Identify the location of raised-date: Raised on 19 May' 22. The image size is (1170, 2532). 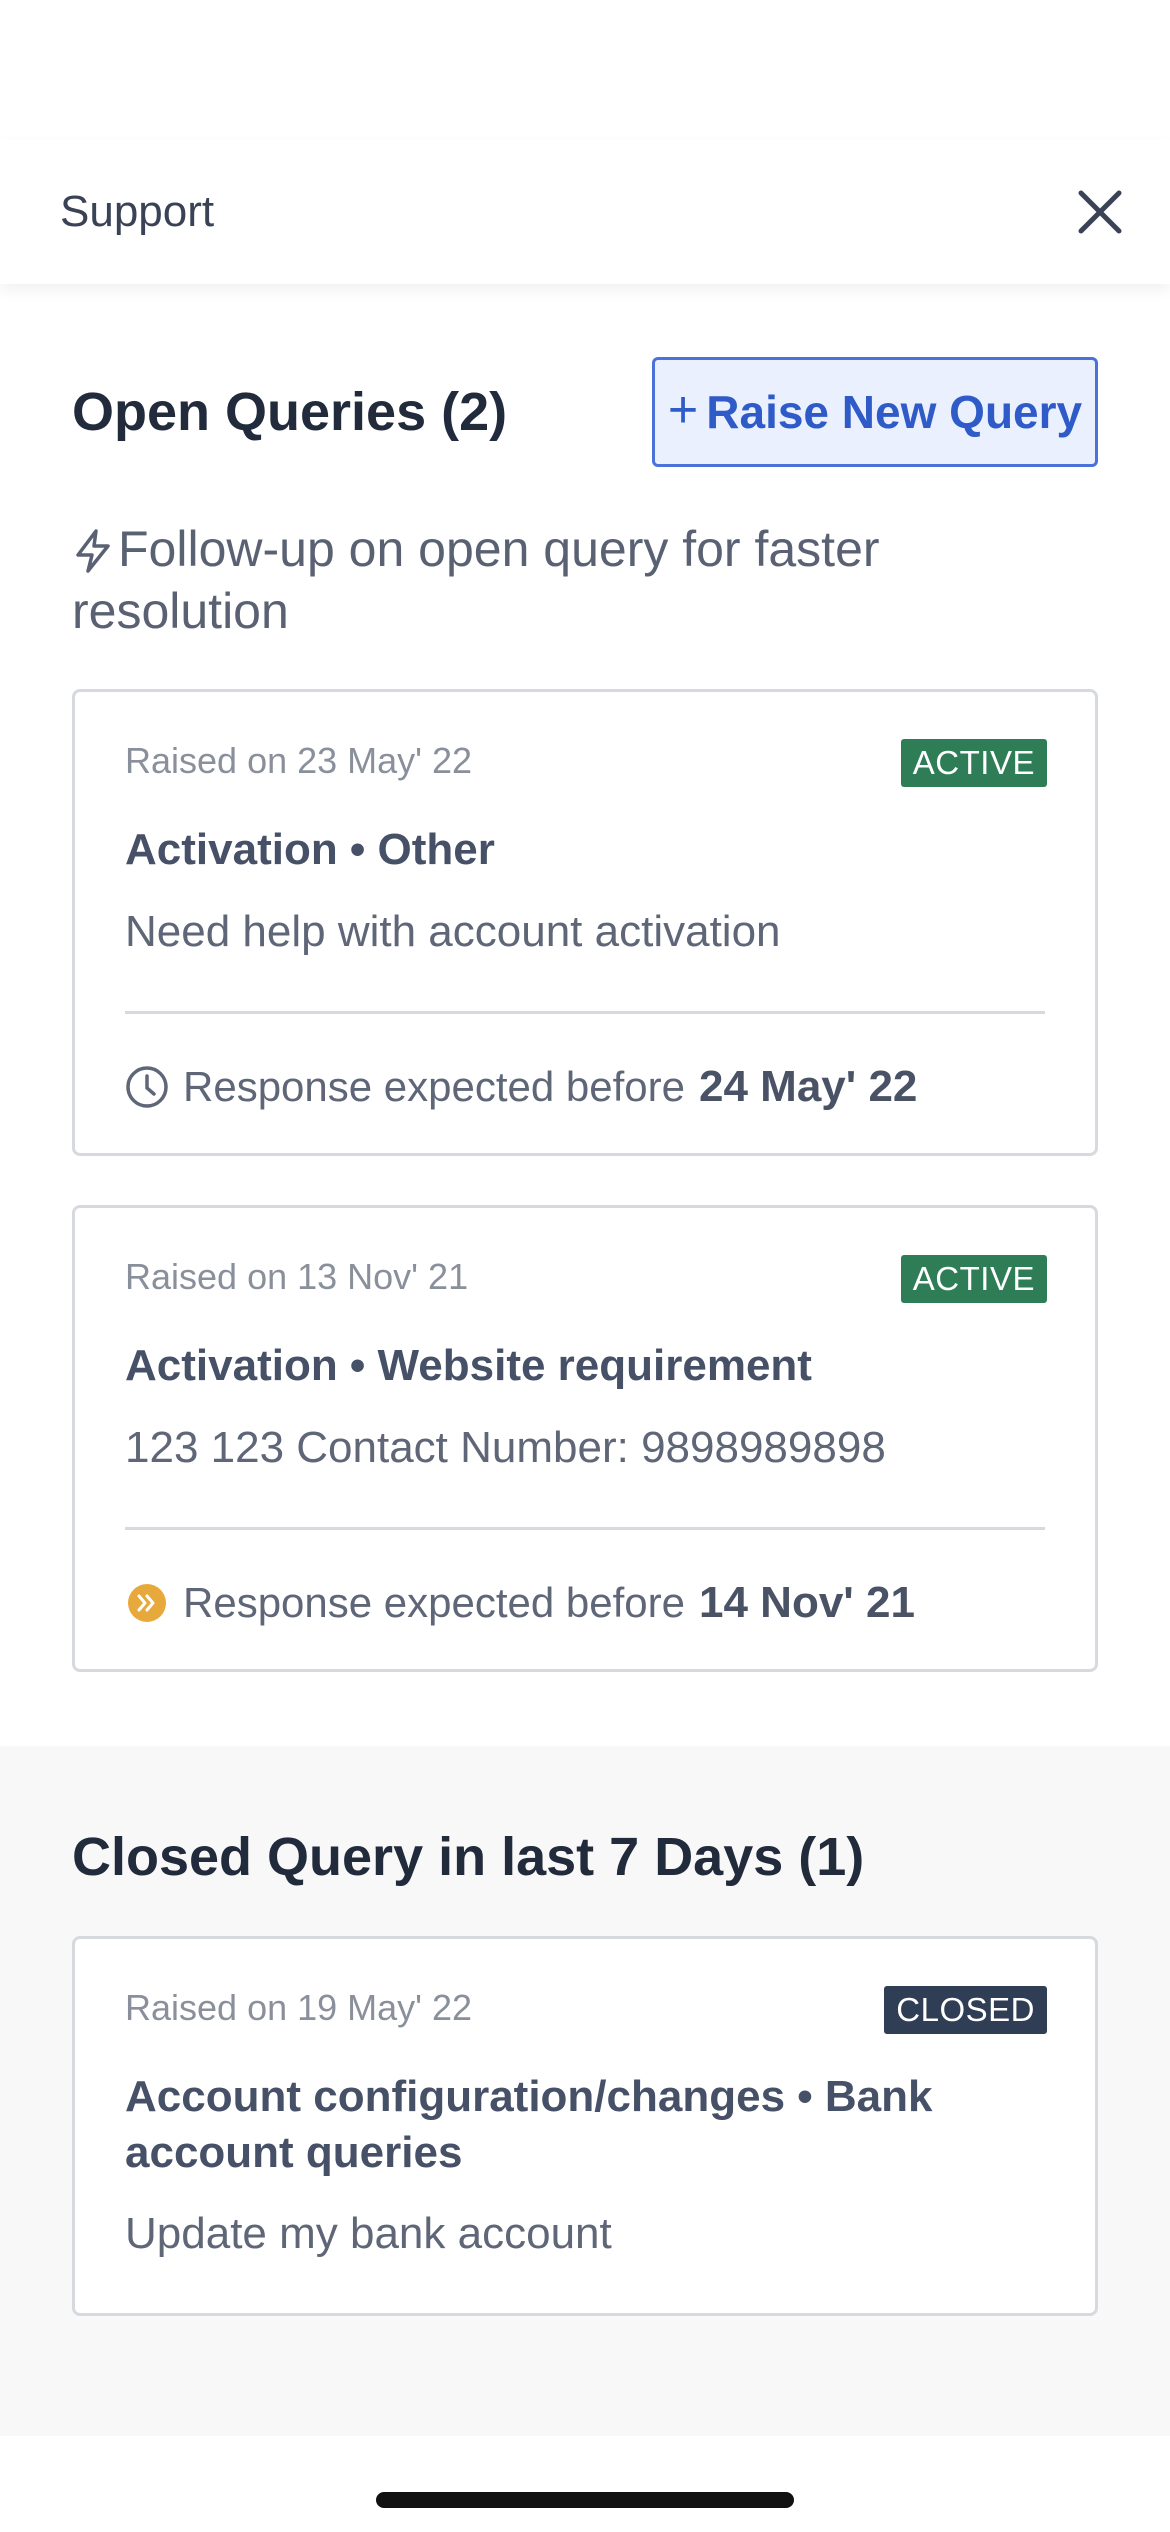
(299, 2007).